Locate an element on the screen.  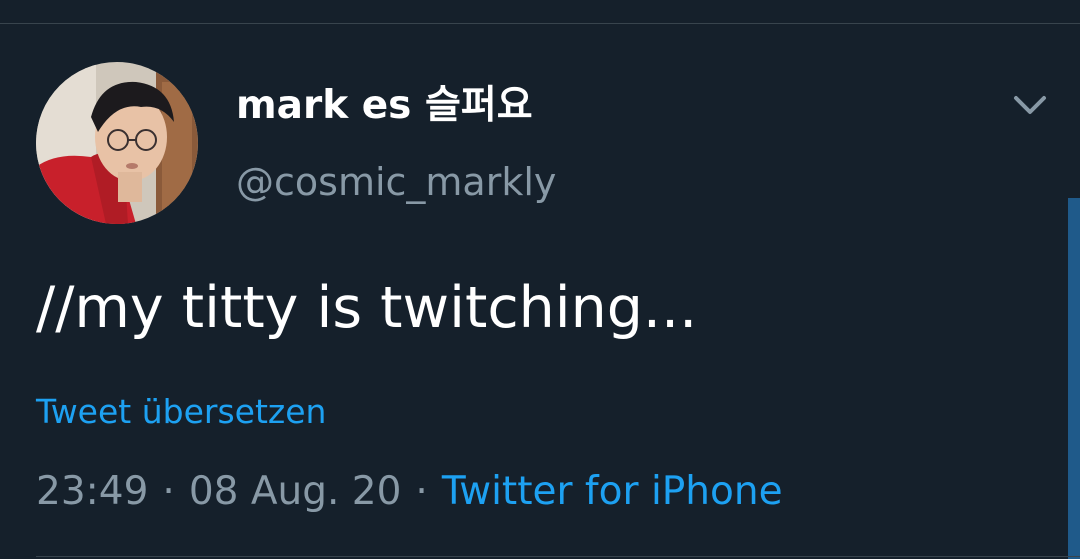
display-name: mark es 슬퍼요 is located at coordinates (384, 106).